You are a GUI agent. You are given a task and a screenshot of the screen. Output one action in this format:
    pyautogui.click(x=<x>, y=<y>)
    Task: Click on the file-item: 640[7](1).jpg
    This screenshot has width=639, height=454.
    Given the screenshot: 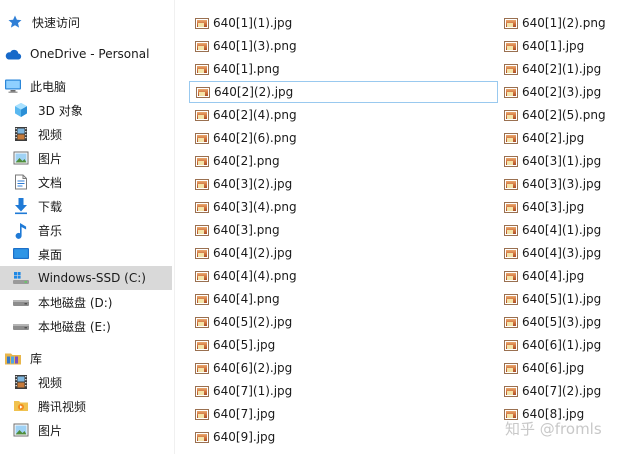 What is the action you would take?
    pyautogui.click(x=343, y=391)
    